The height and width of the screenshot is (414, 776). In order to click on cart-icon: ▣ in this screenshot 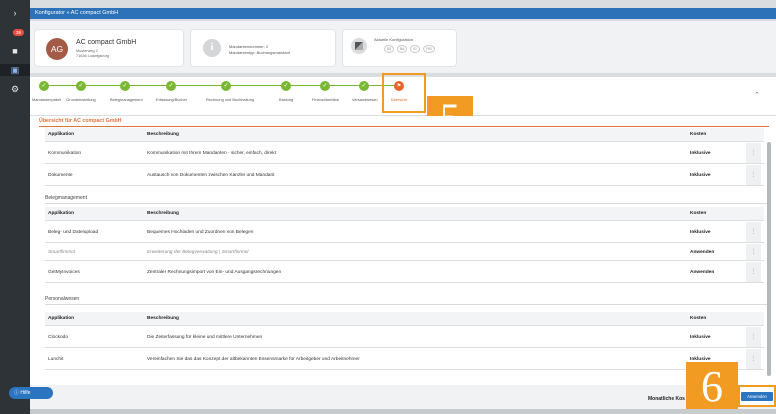, I will do `click(15, 70)`.